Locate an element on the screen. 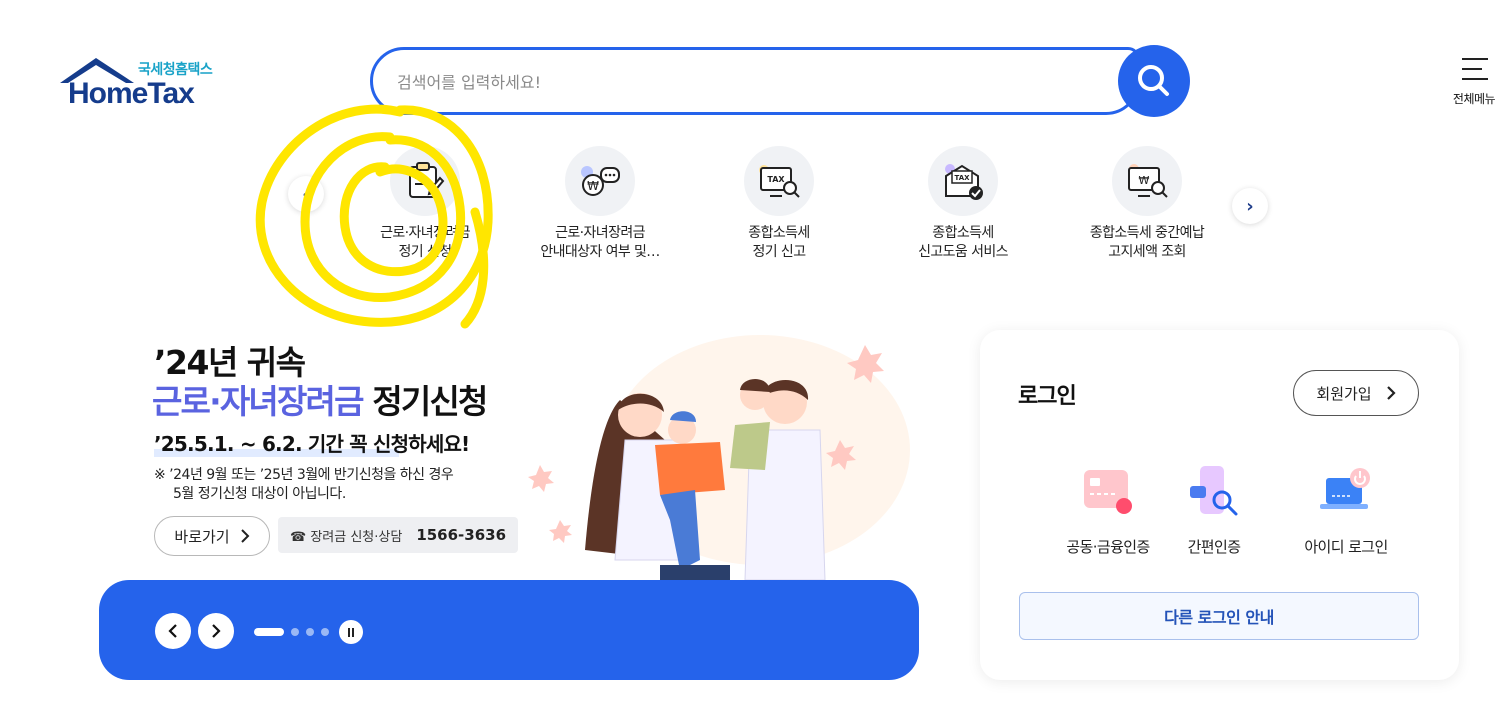 This screenshot has height=717, width=1497. phone-info: ☎ 장려금 신청·상담 1566-3636 is located at coordinates (398, 535).